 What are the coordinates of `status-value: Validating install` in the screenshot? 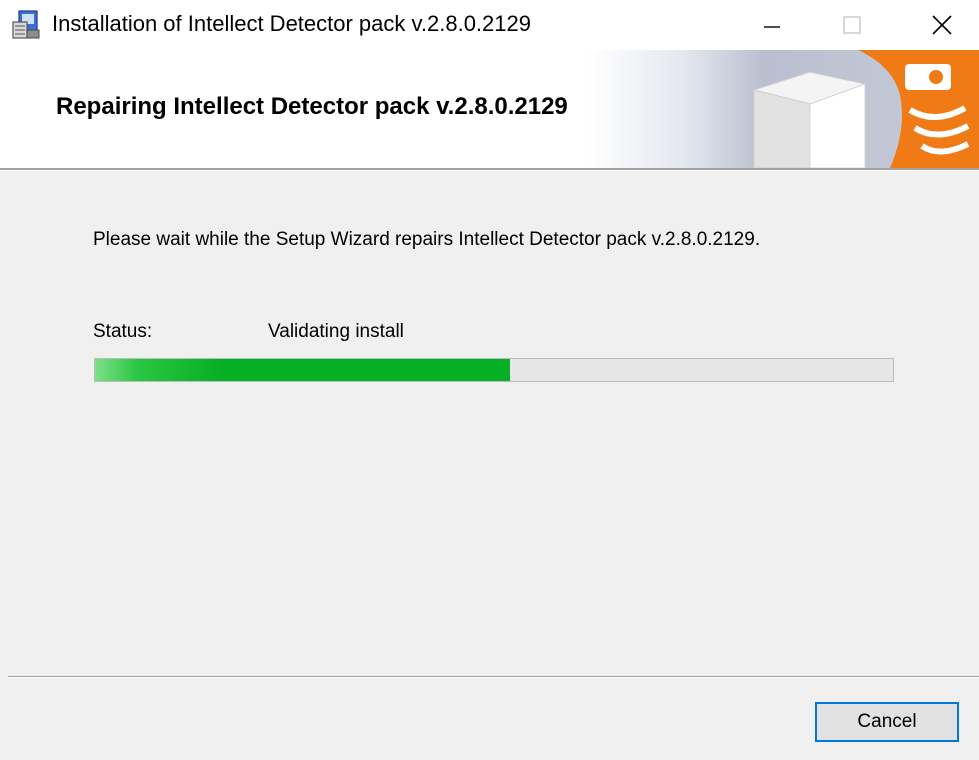 It's located at (336, 331).